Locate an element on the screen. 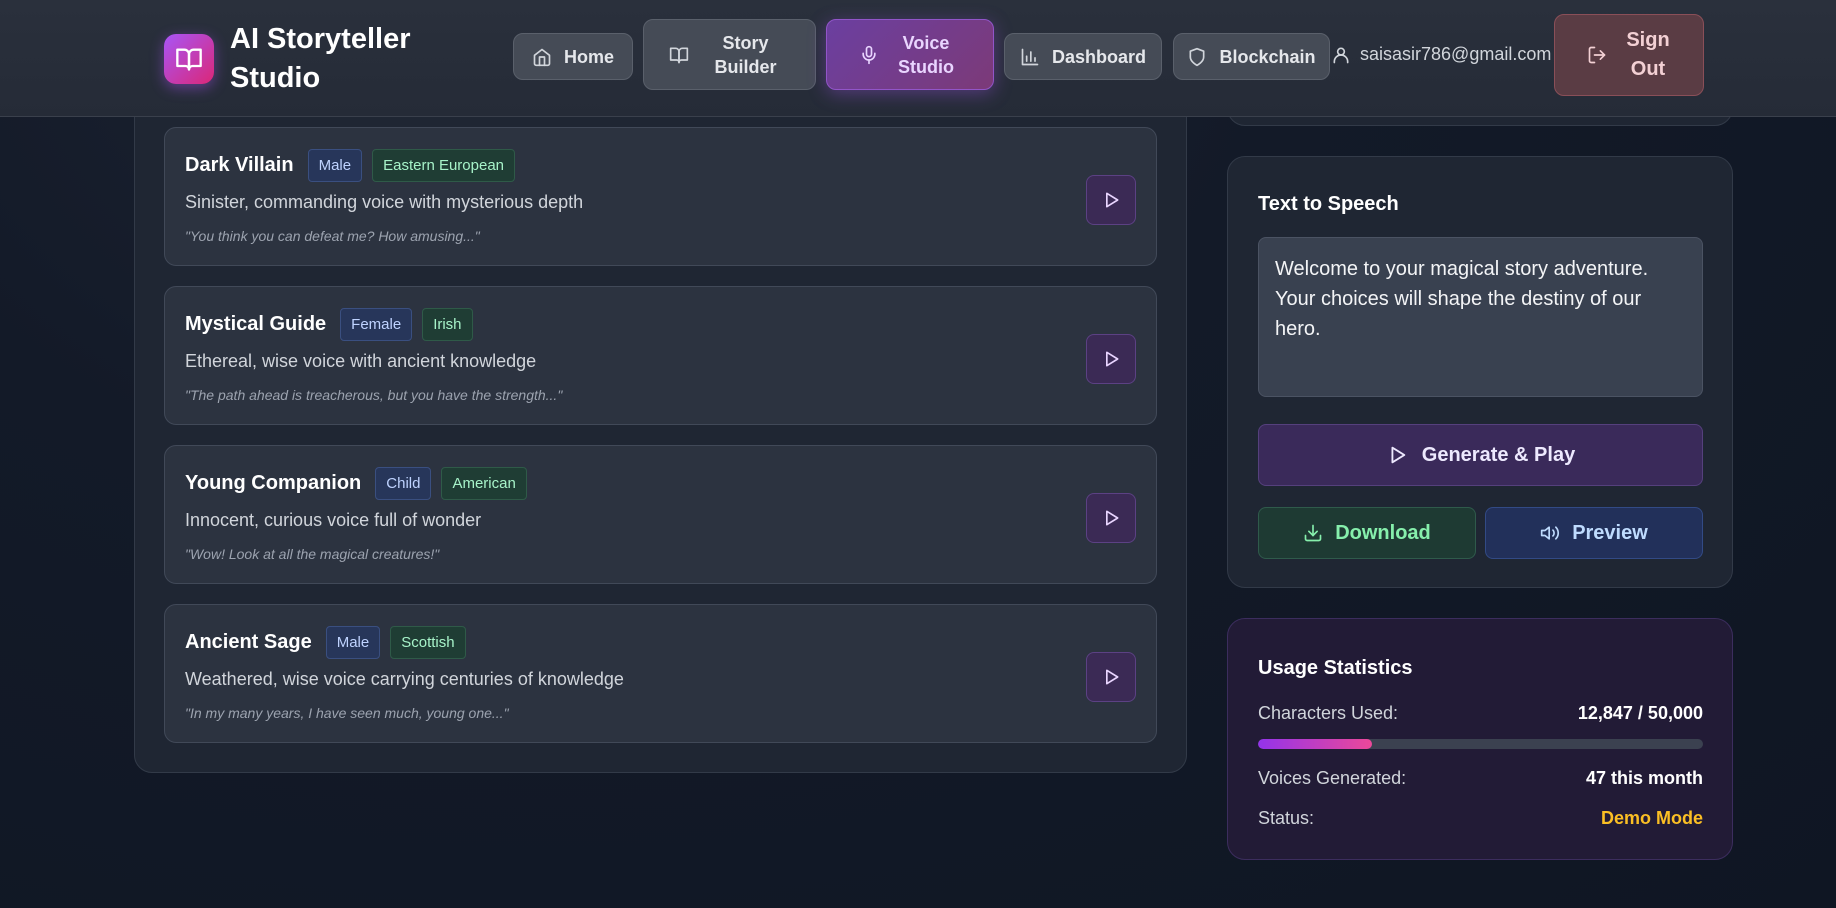 Image resolution: width=1836 pixels, height=908 pixels. voice-gender-tag: Child is located at coordinates (403, 483).